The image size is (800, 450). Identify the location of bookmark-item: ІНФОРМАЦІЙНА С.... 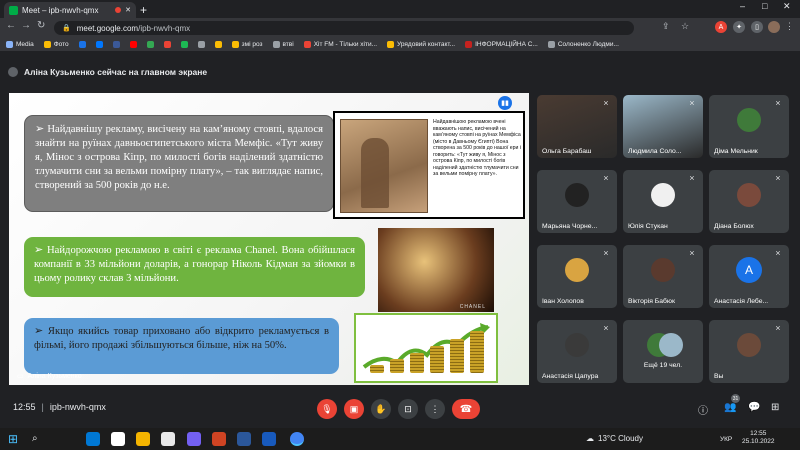
(501, 44).